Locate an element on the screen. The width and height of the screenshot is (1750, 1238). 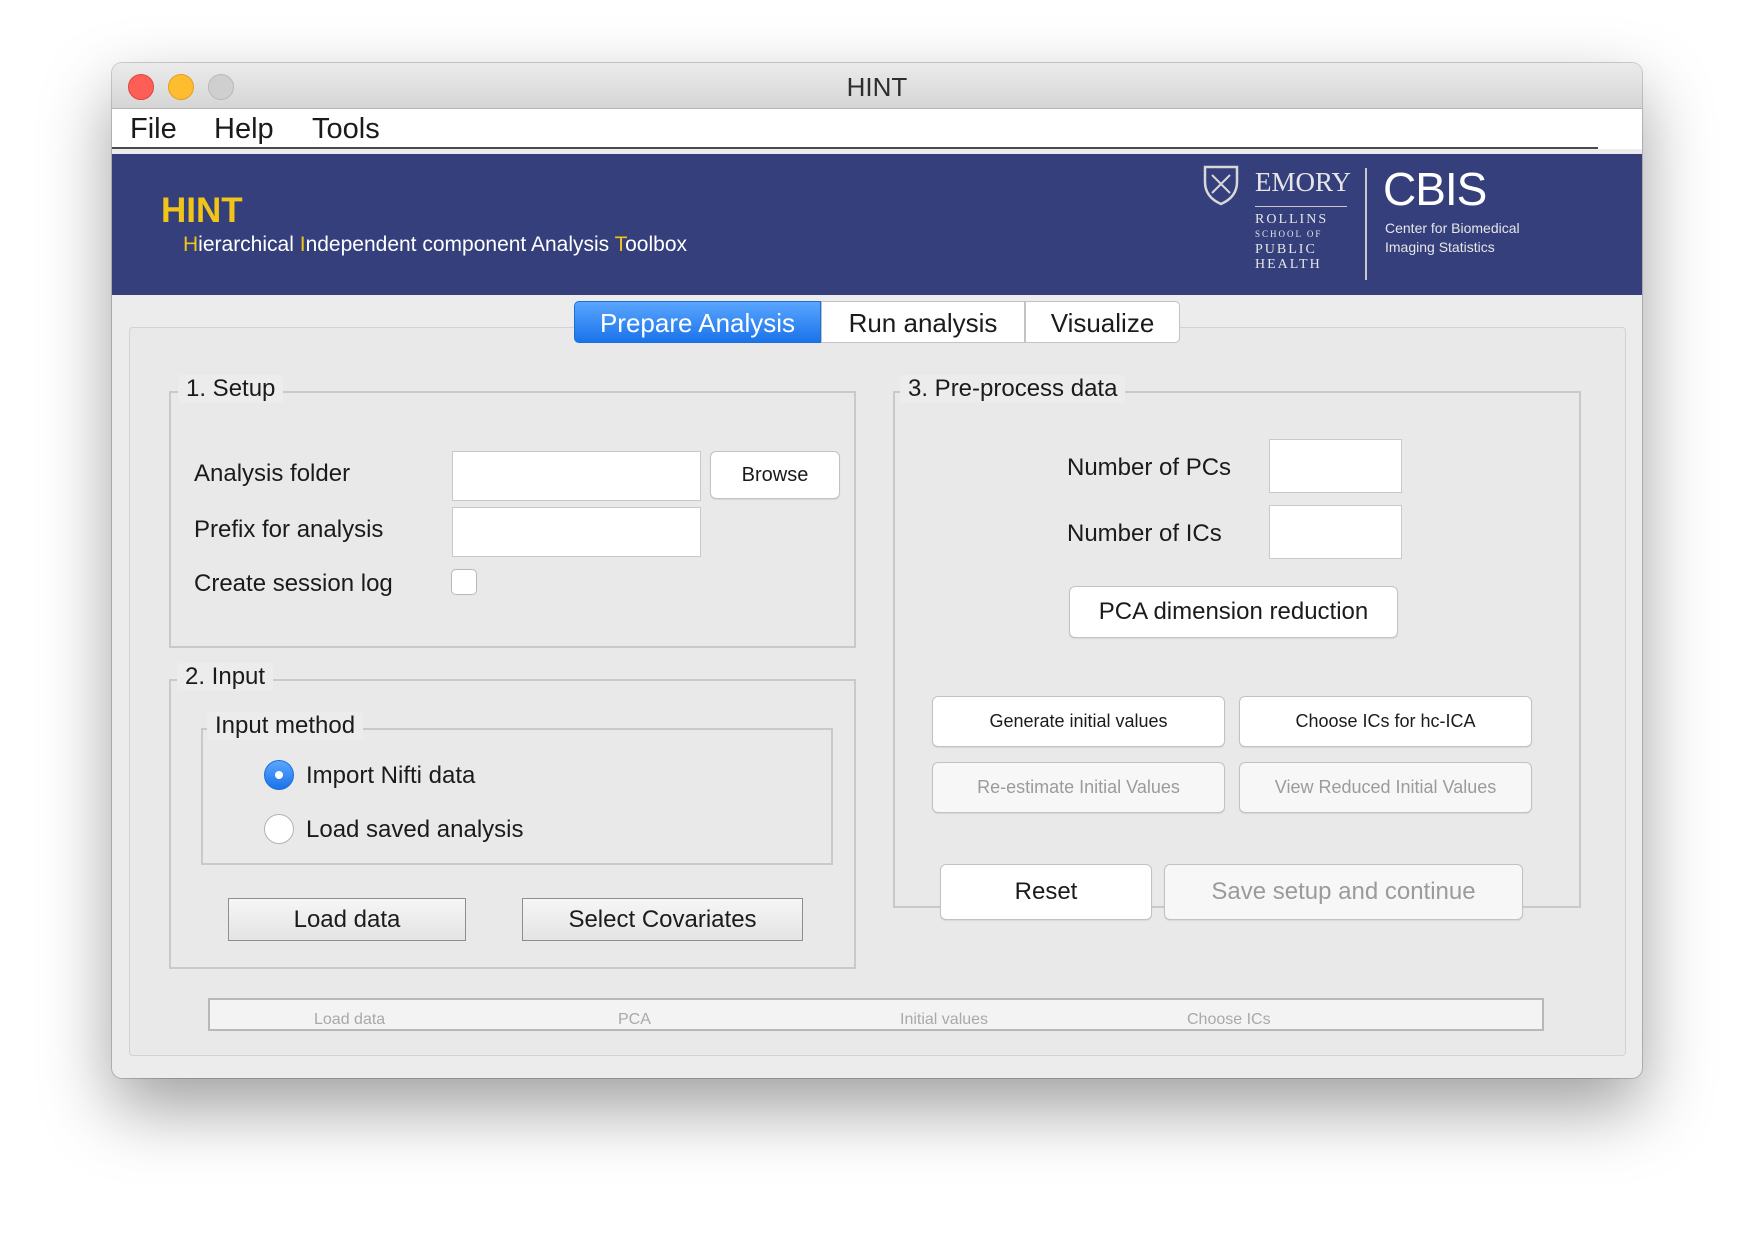
load-saved-label: Load saved analysis is located at coordinates (415, 829).